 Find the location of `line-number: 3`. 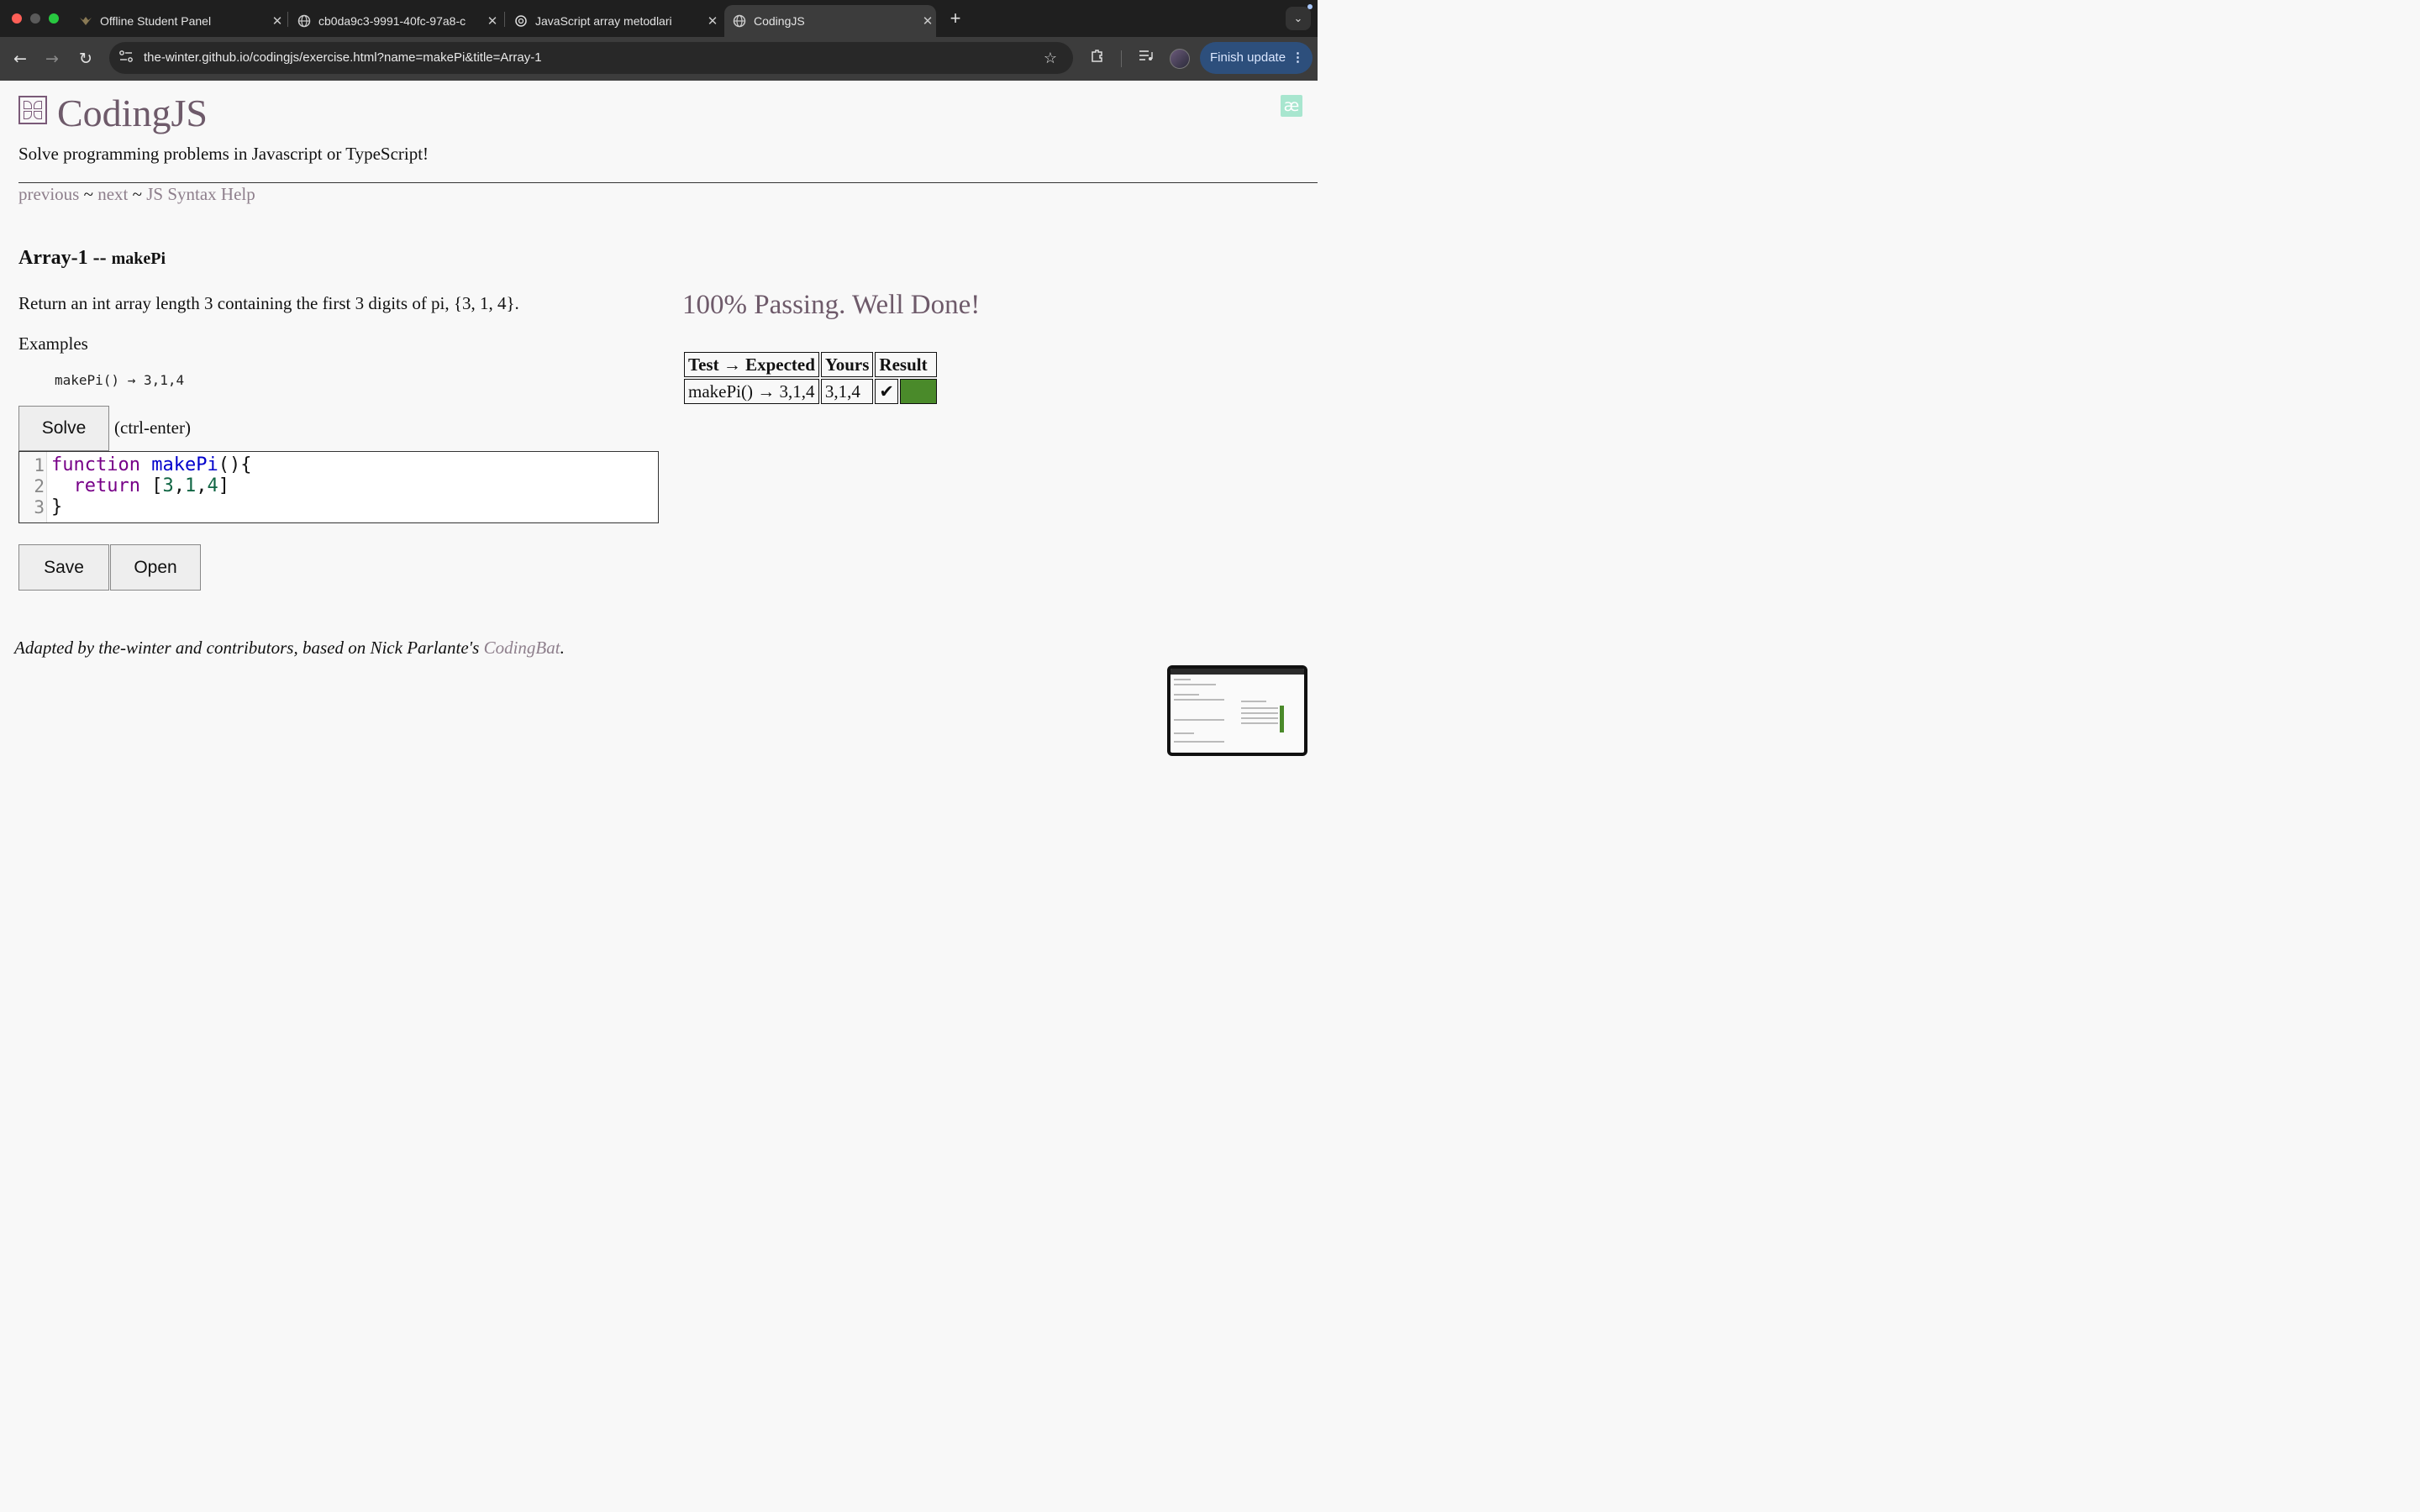

line-number: 3 is located at coordinates (39, 507).